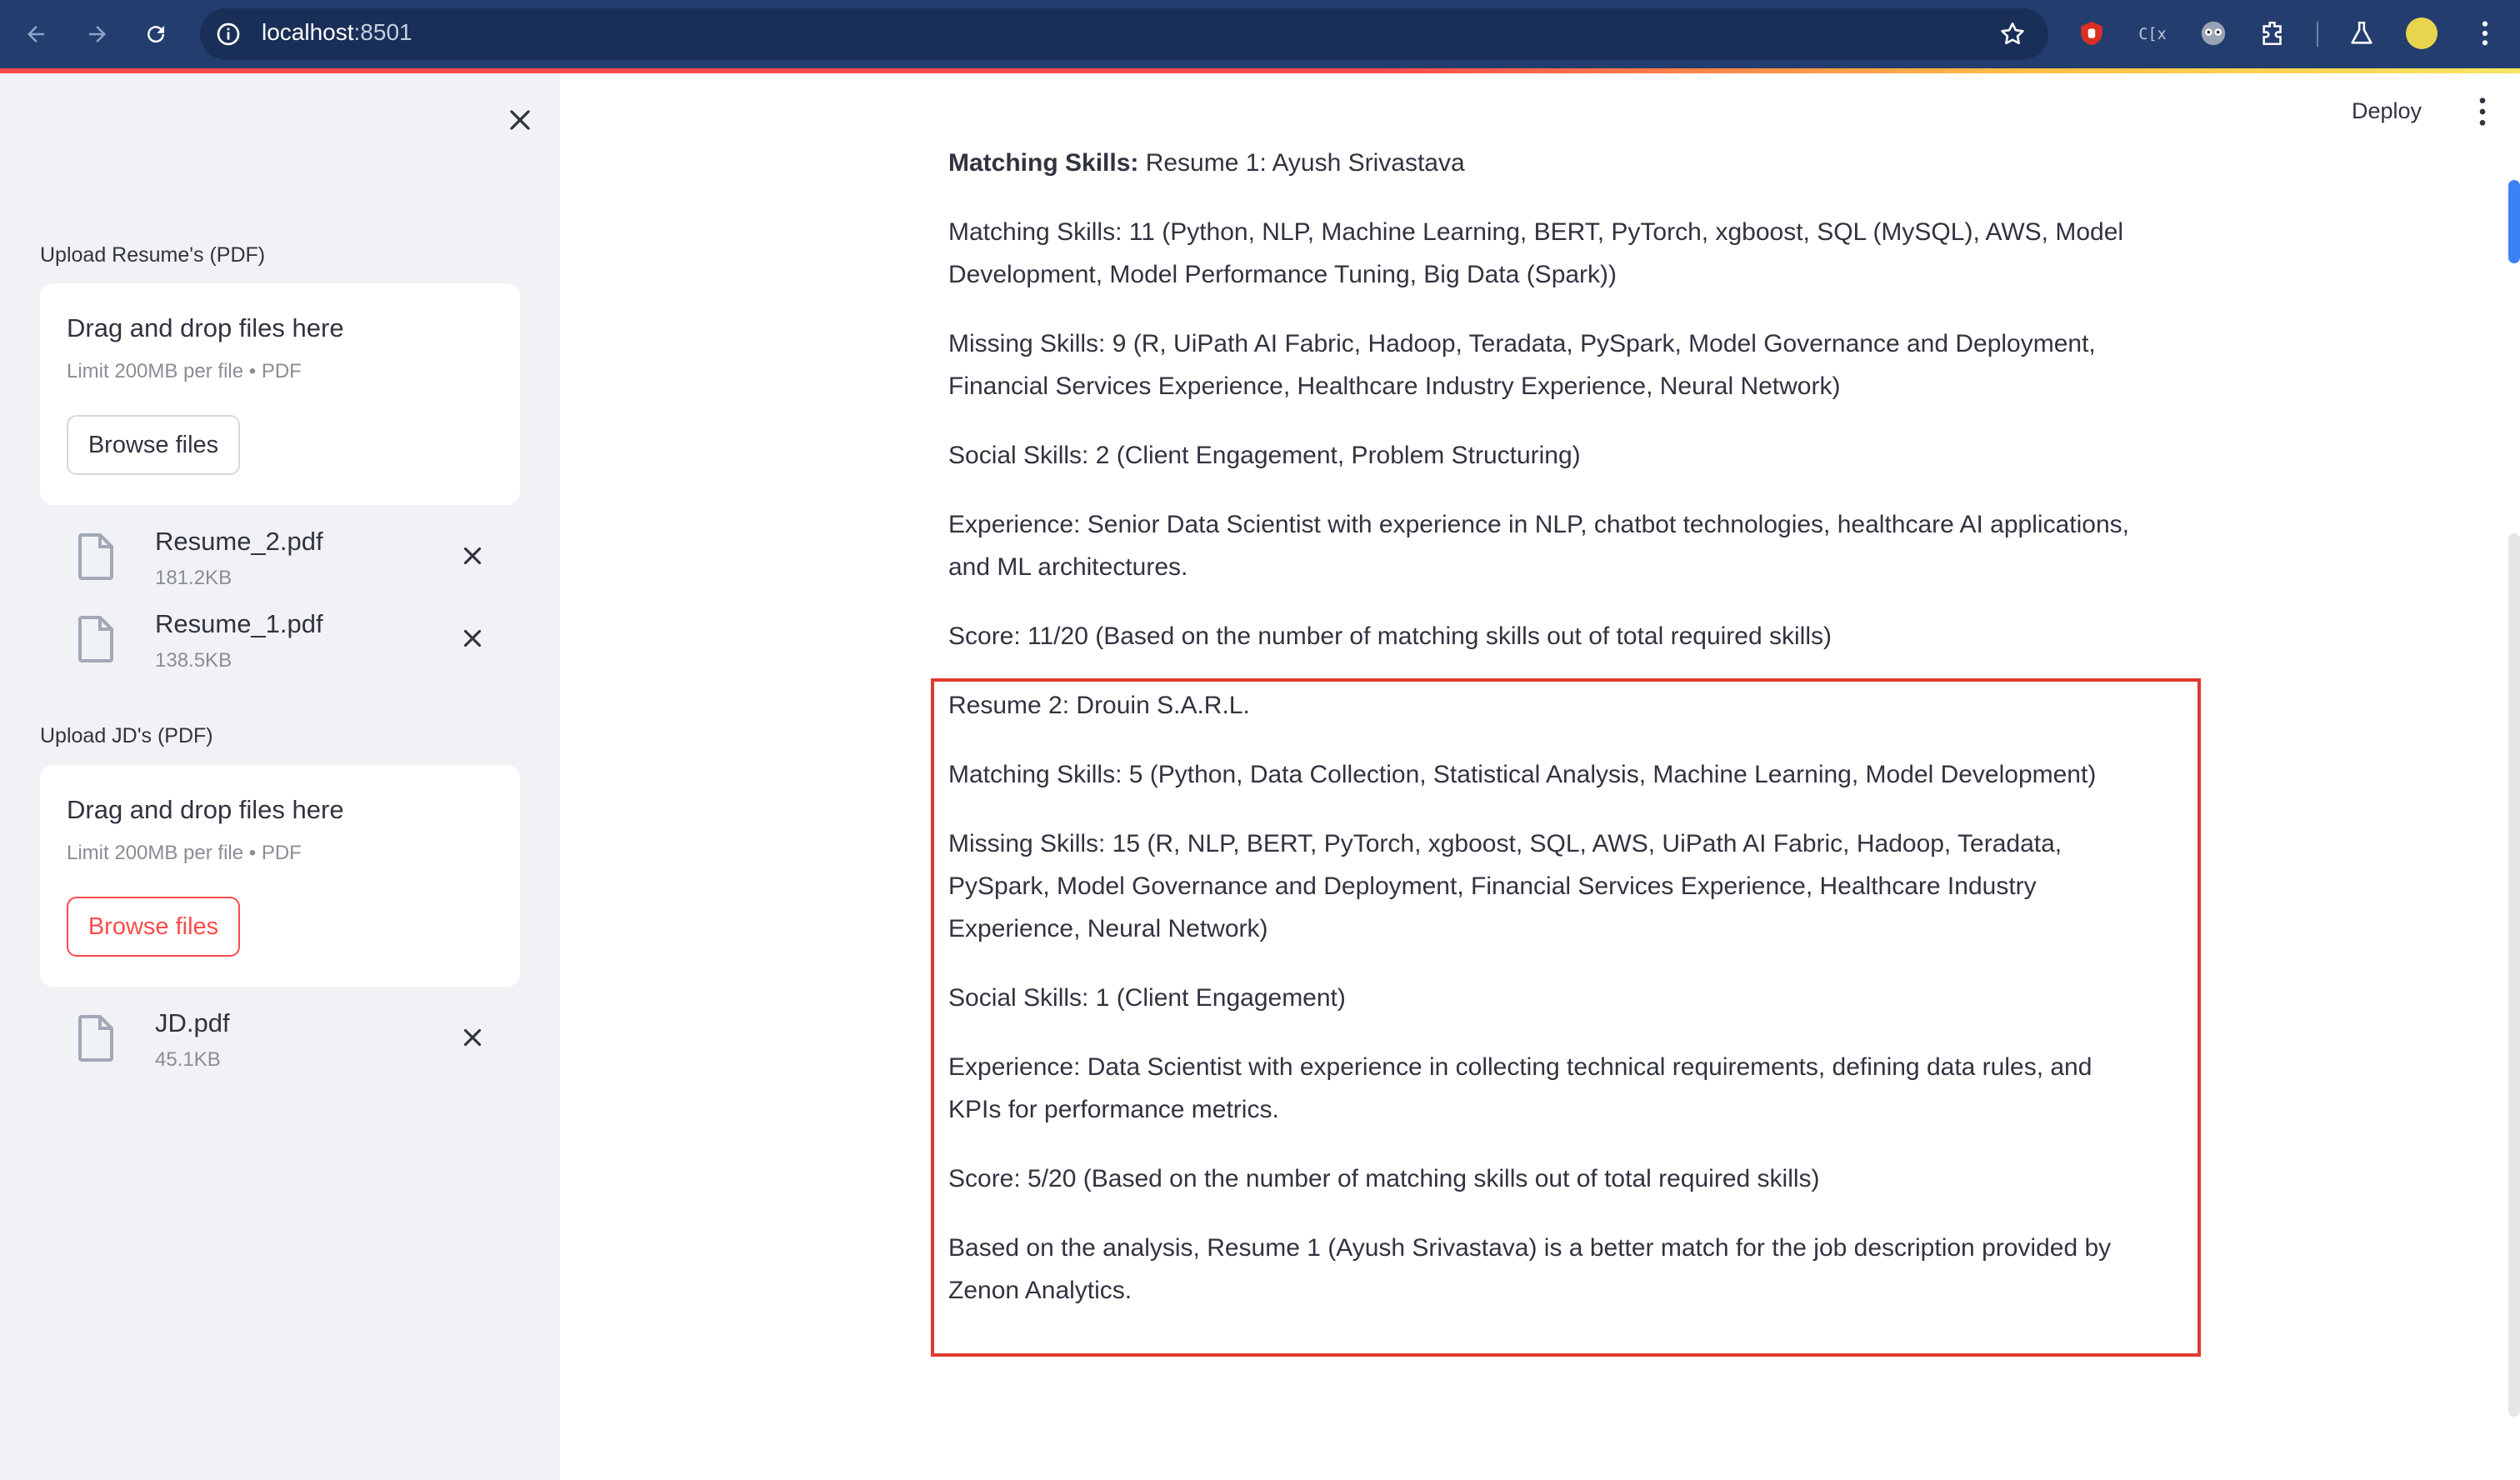 The width and height of the screenshot is (2520, 1480). I want to click on formula-extension-icon: C[x], so click(2151, 33).